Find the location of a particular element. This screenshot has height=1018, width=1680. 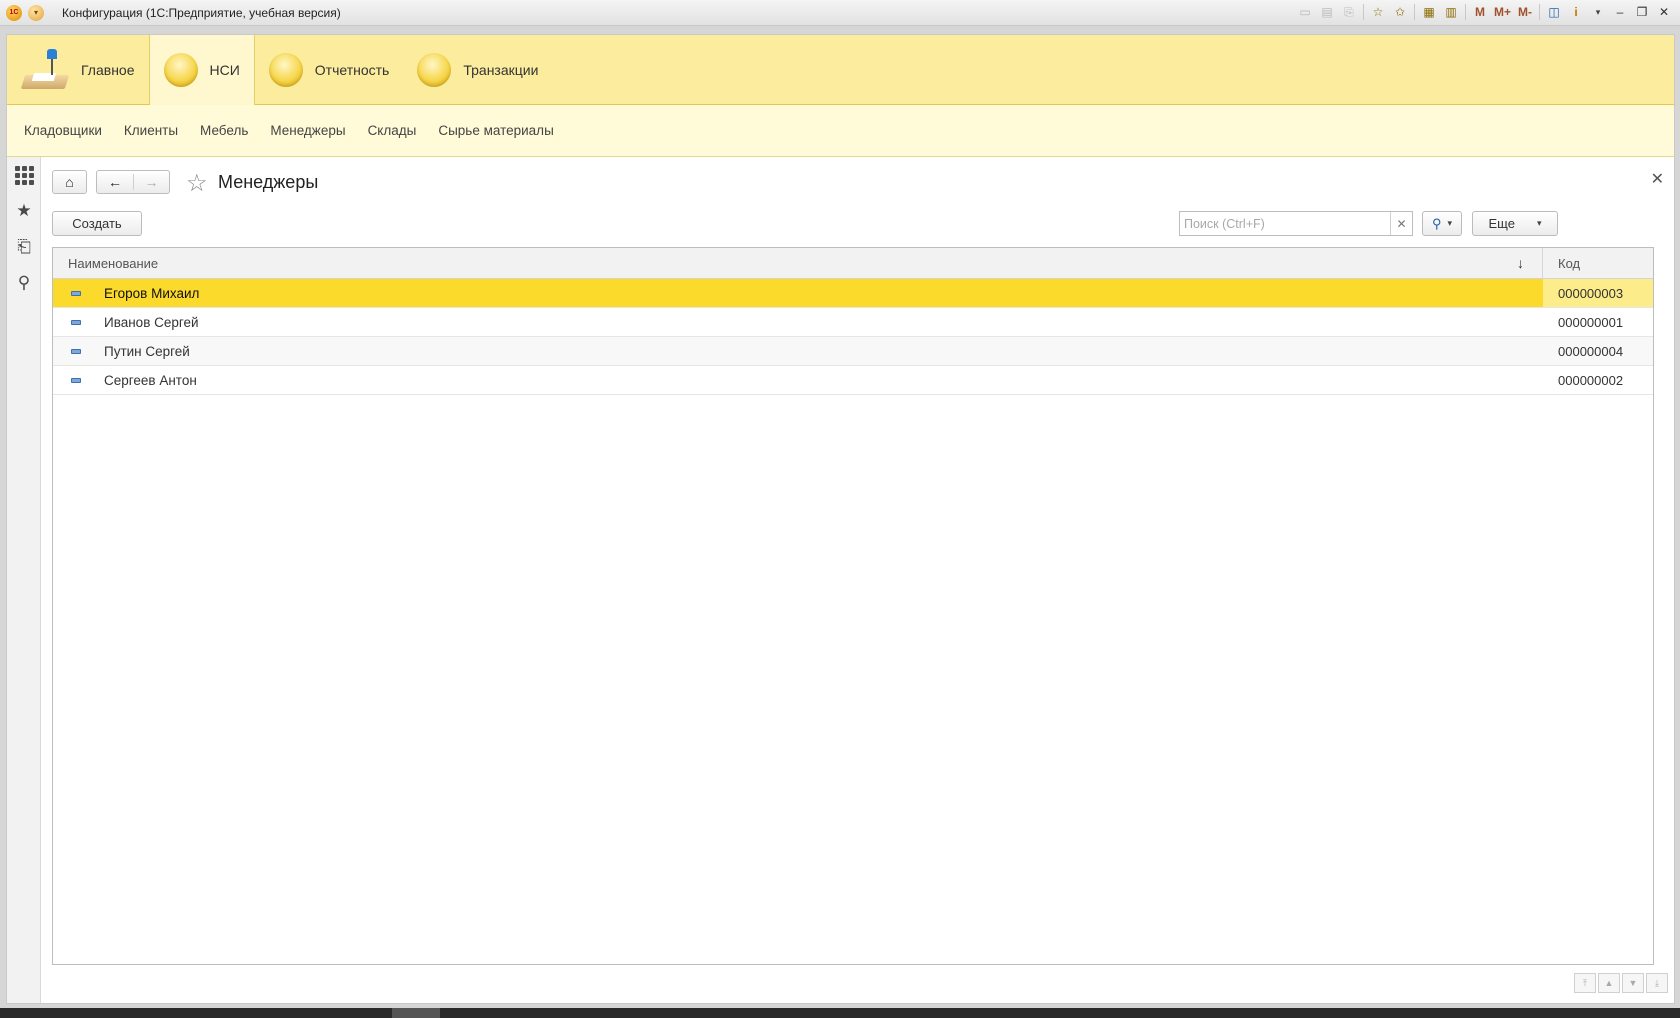

more-button: Еще ▾ is located at coordinates (1515, 223).